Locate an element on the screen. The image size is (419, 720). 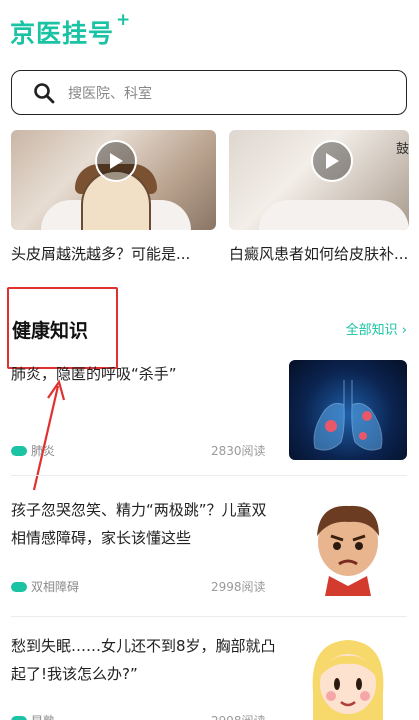
search-icon is located at coordinates (44, 92).